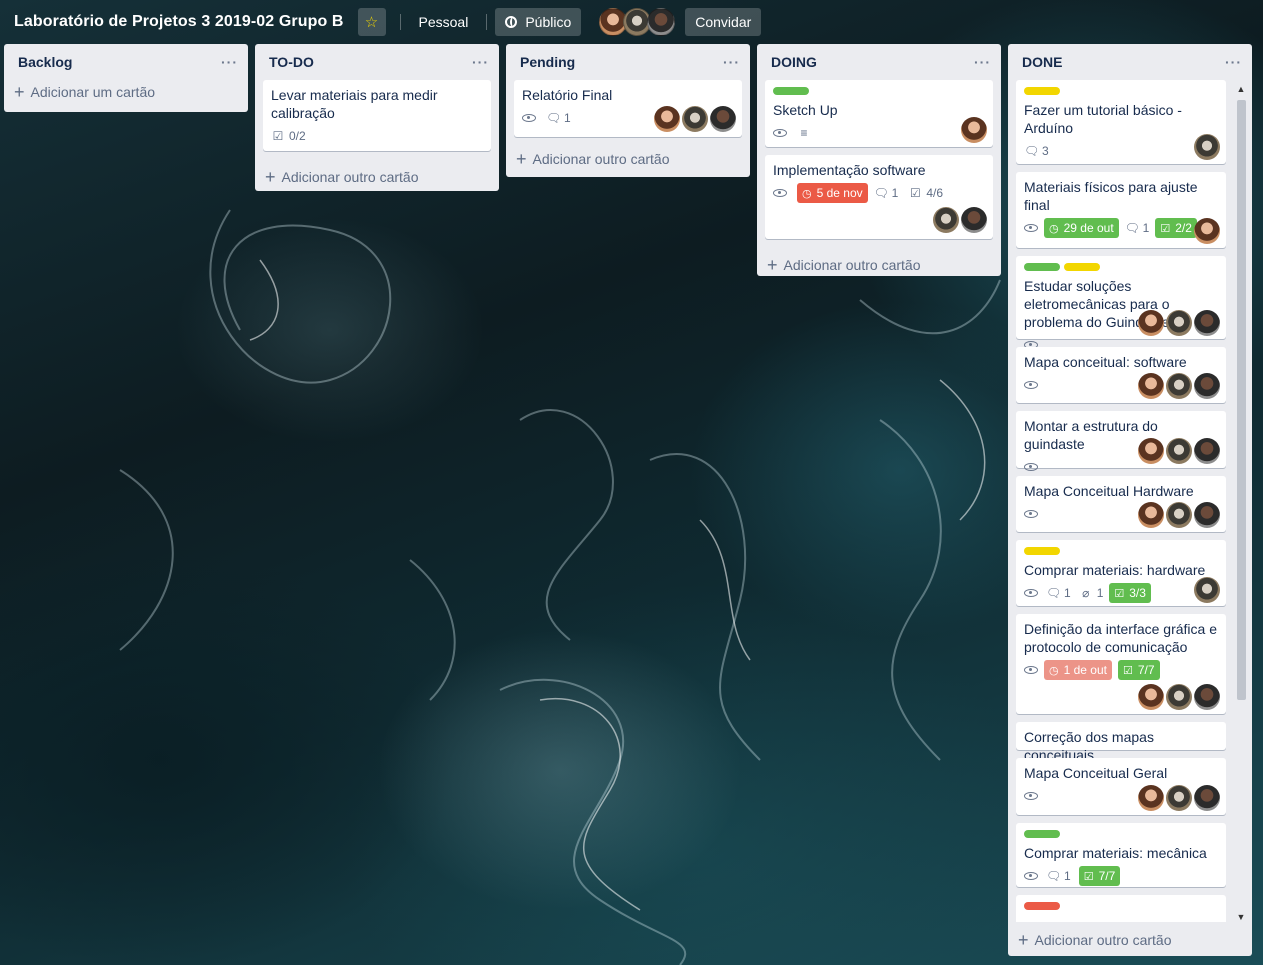 The image size is (1263, 965). What do you see at coordinates (1121, 441) in the screenshot?
I see `card: Montar a estrutura do guindaste` at bounding box center [1121, 441].